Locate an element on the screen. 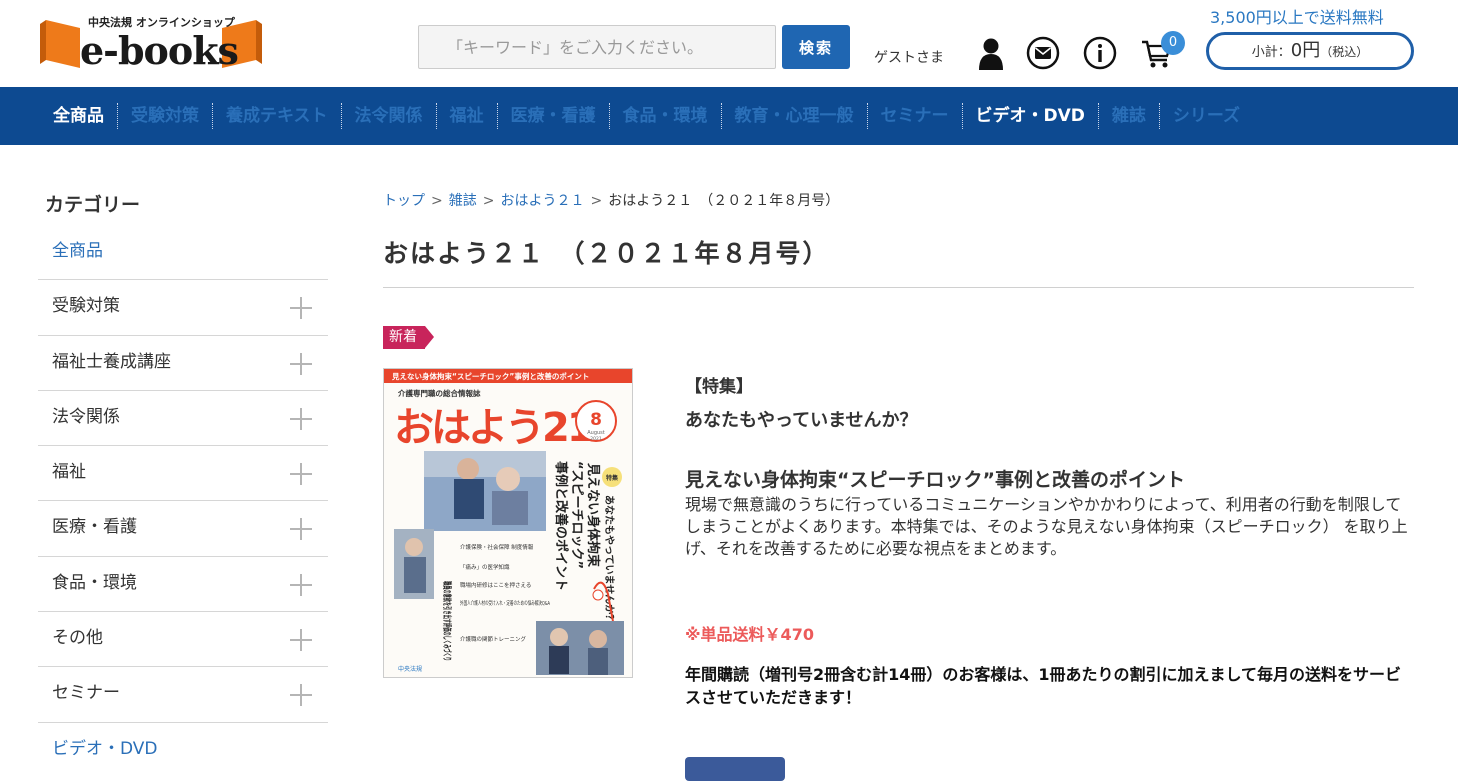 The width and height of the screenshot is (1458, 781). logo-text: e-books is located at coordinates (159, 50).